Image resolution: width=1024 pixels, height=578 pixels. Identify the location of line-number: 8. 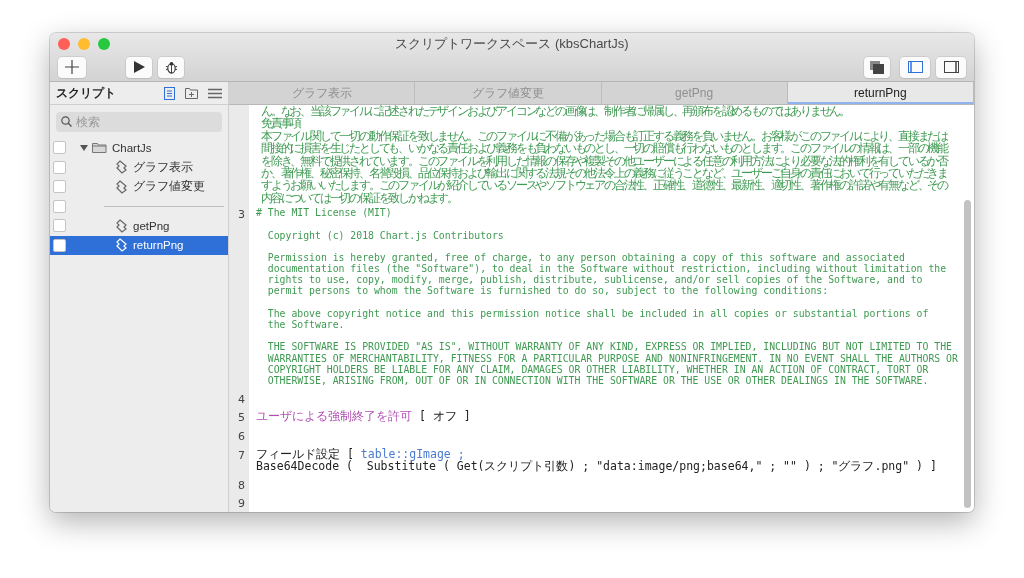
(241, 485).